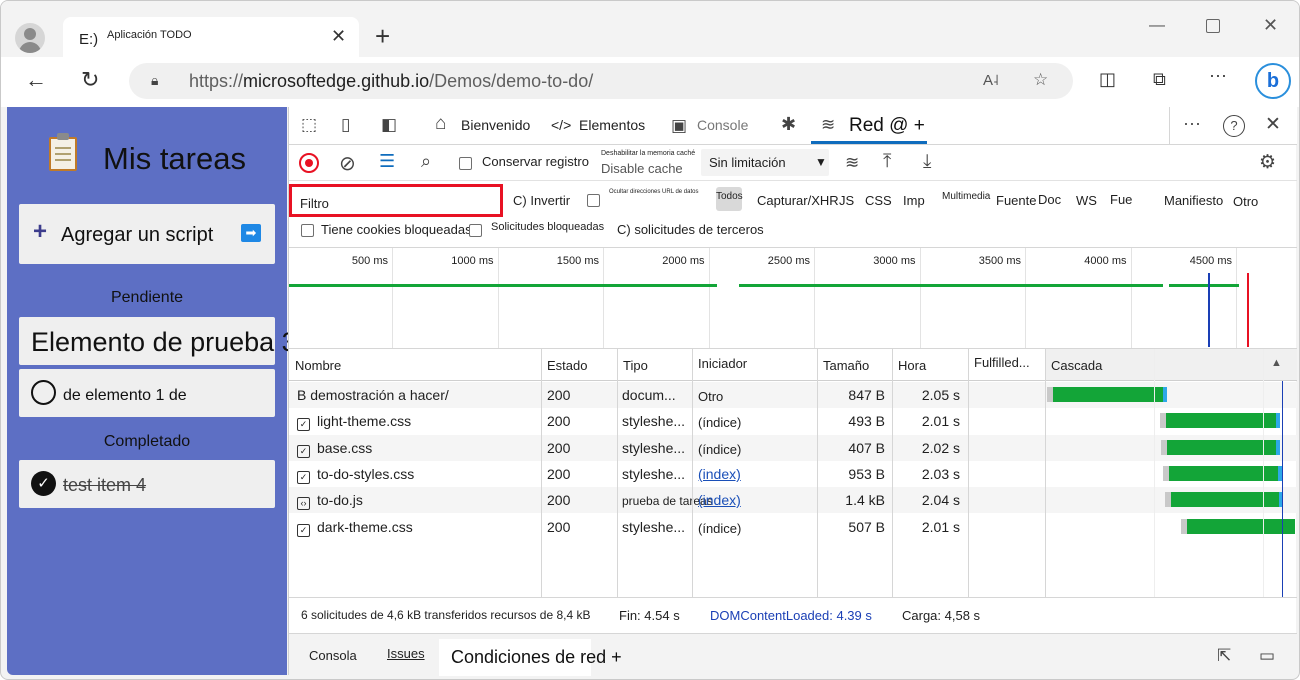 This screenshot has height=680, width=1300. Describe the element at coordinates (43, 392) in the screenshot. I see `incomplete-circle-icon` at that location.